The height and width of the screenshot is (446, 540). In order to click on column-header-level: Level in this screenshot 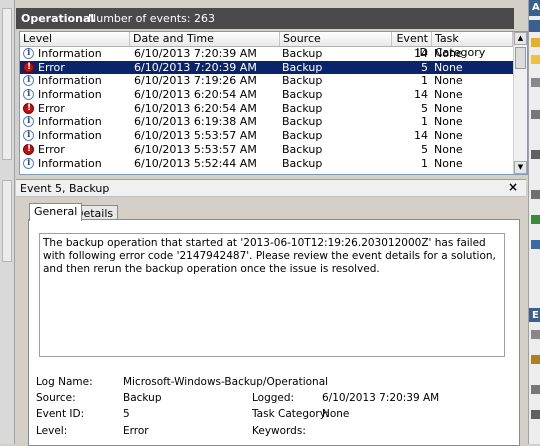, I will do `click(75, 39)`.